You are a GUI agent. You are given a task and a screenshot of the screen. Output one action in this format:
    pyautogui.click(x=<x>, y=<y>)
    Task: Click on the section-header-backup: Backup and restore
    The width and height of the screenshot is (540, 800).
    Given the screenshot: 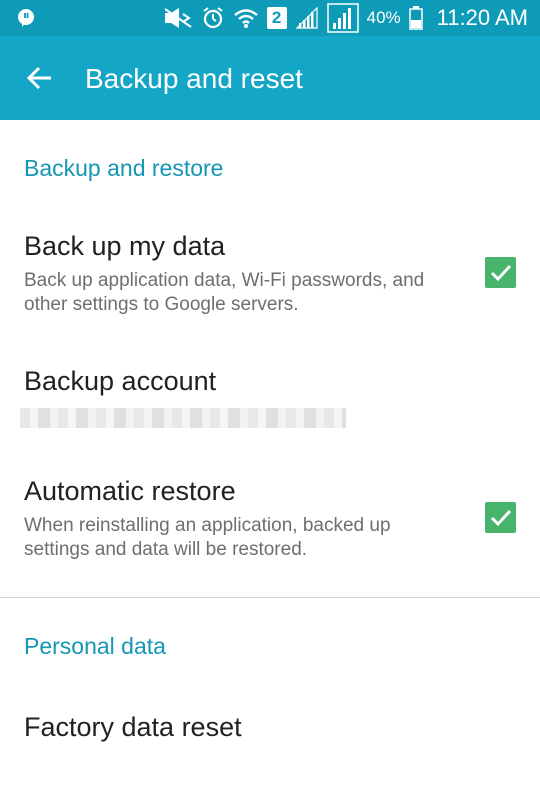 What is the action you would take?
    pyautogui.click(x=124, y=168)
    